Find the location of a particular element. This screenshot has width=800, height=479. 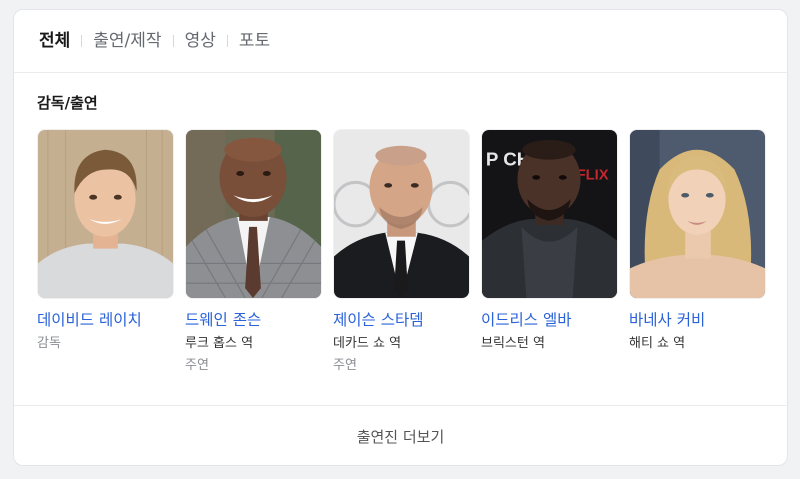

cast-item: 제이슨 스타뎀 데카드 쇼 역 주연 is located at coordinates (401, 252).